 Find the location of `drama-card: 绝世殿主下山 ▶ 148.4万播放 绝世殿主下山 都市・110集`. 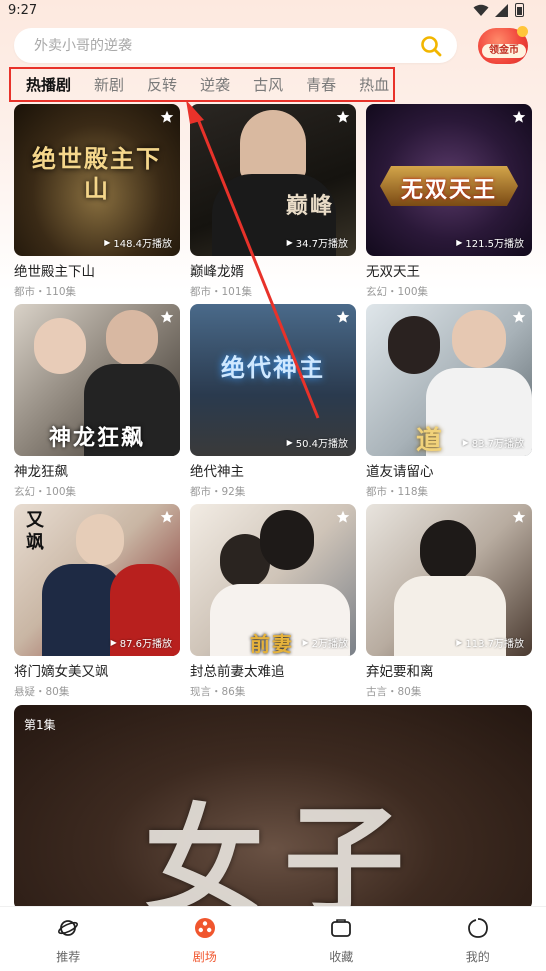

drama-card: 绝世殿主下山 ▶ 148.4万播放 绝世殿主下山 都市・110集 is located at coordinates (97, 201).